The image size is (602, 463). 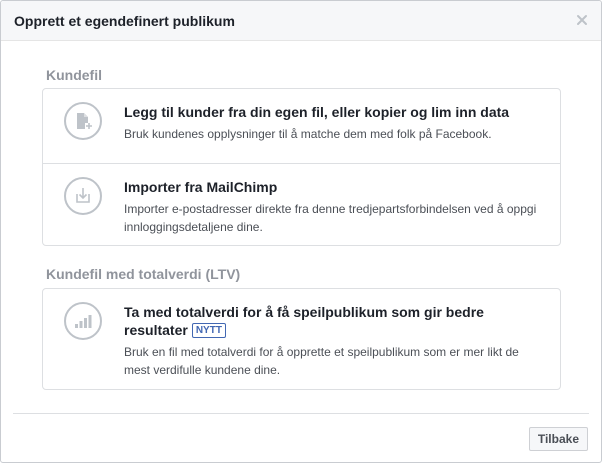 I want to click on dialog-title: Opprett et egendefinert publikum, so click(x=124, y=20).